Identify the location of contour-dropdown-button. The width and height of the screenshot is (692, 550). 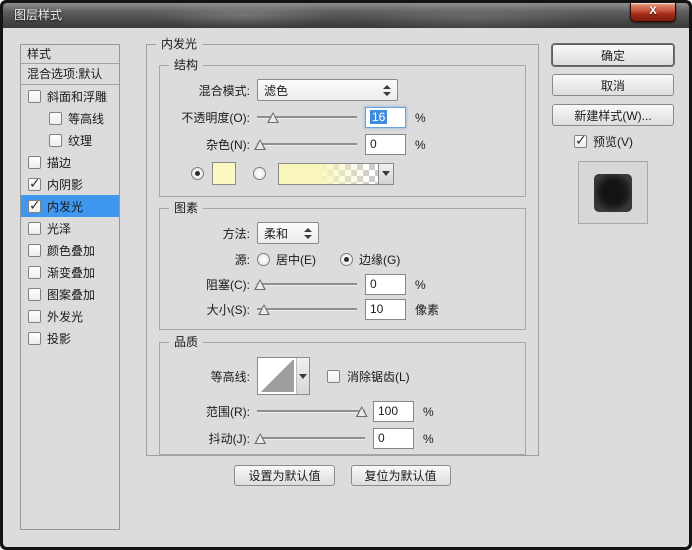
(302, 376).